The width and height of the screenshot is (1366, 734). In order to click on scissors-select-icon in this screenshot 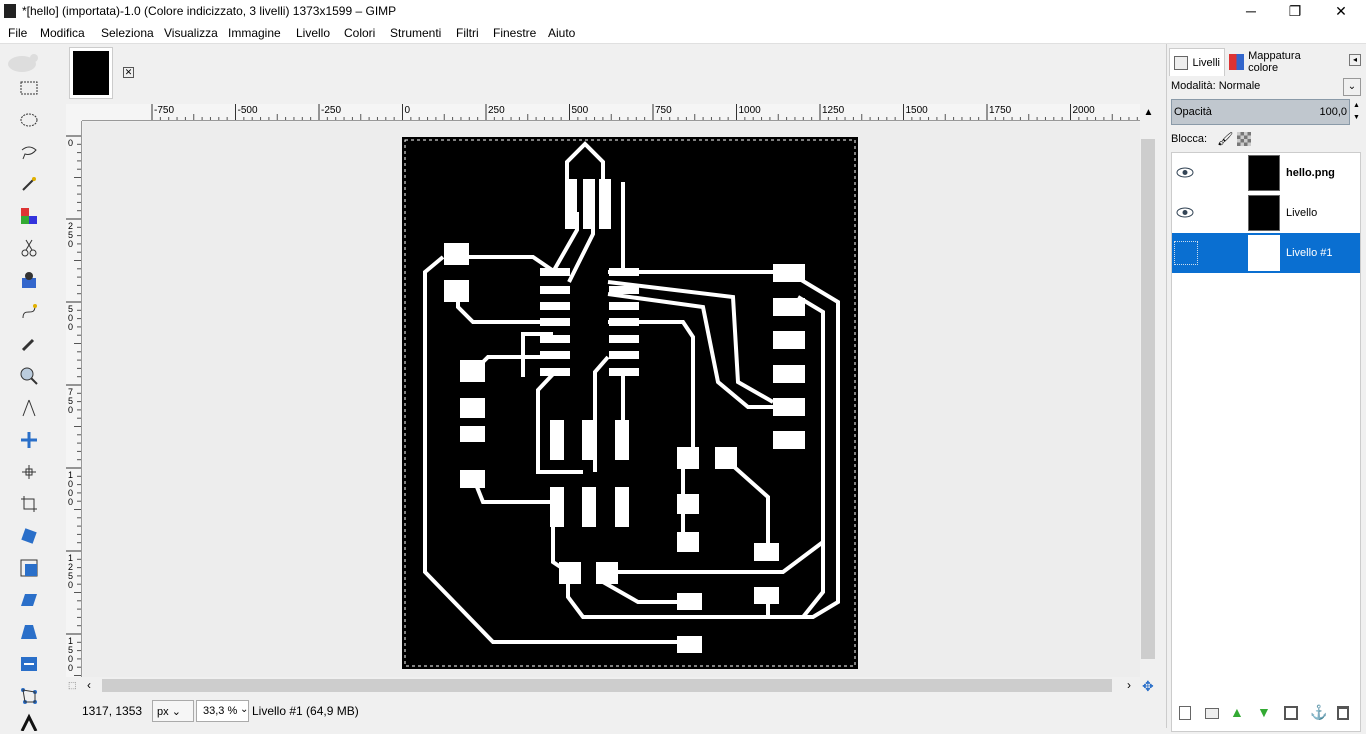, I will do `click(29, 248)`.